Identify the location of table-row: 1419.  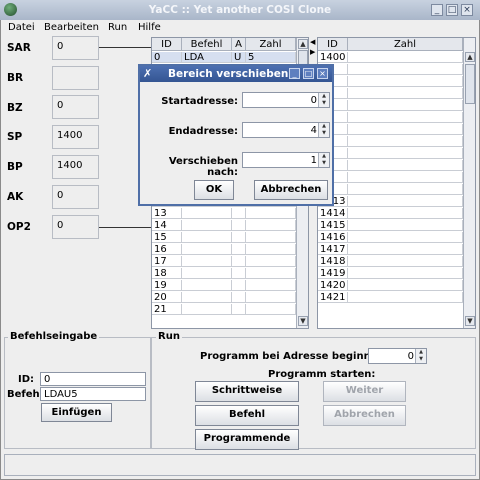
(333, 273).